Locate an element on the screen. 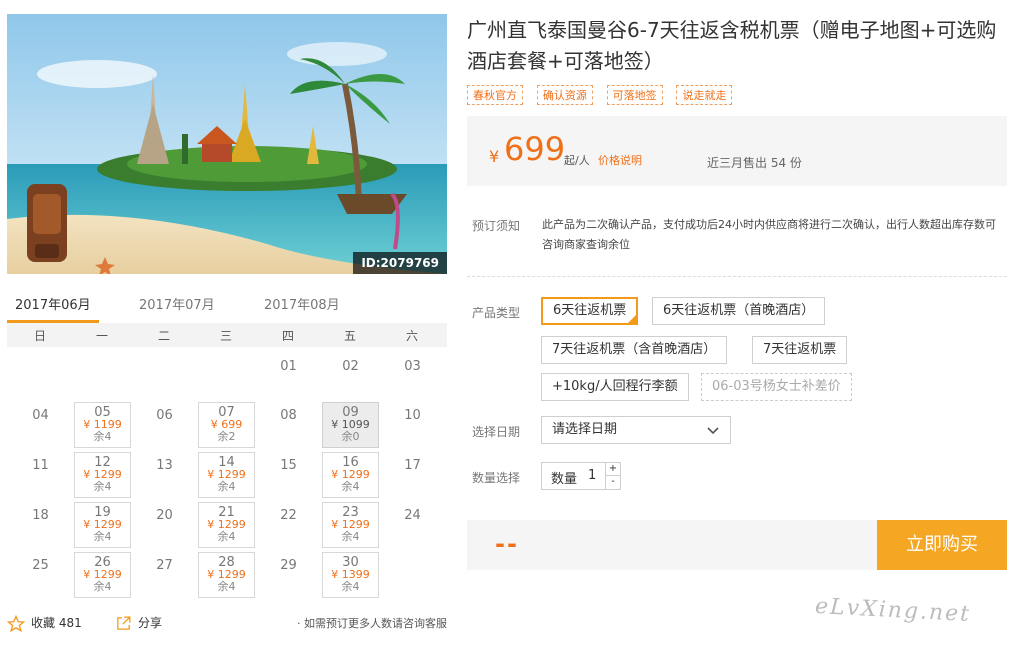 This screenshot has height=649, width=1019. favorite-label: 收藏 is located at coordinates (43, 623).